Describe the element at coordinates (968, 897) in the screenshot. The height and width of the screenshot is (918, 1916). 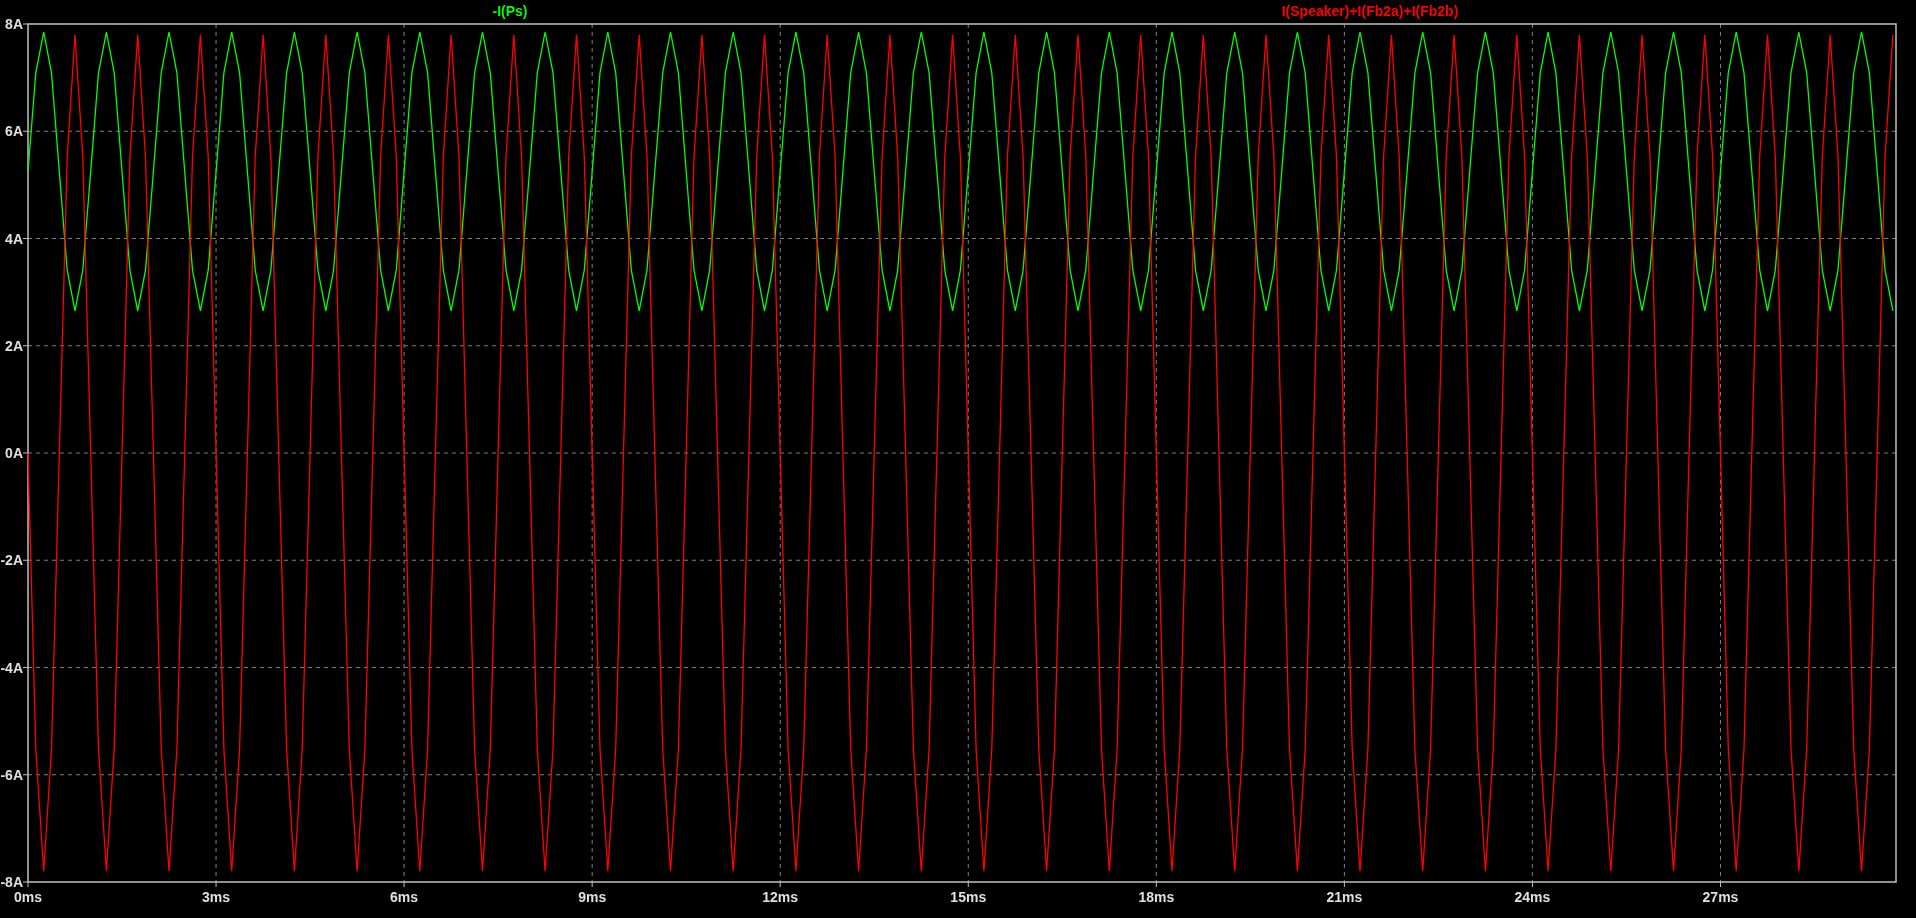
I see `x-tick-label: 15ms` at that location.